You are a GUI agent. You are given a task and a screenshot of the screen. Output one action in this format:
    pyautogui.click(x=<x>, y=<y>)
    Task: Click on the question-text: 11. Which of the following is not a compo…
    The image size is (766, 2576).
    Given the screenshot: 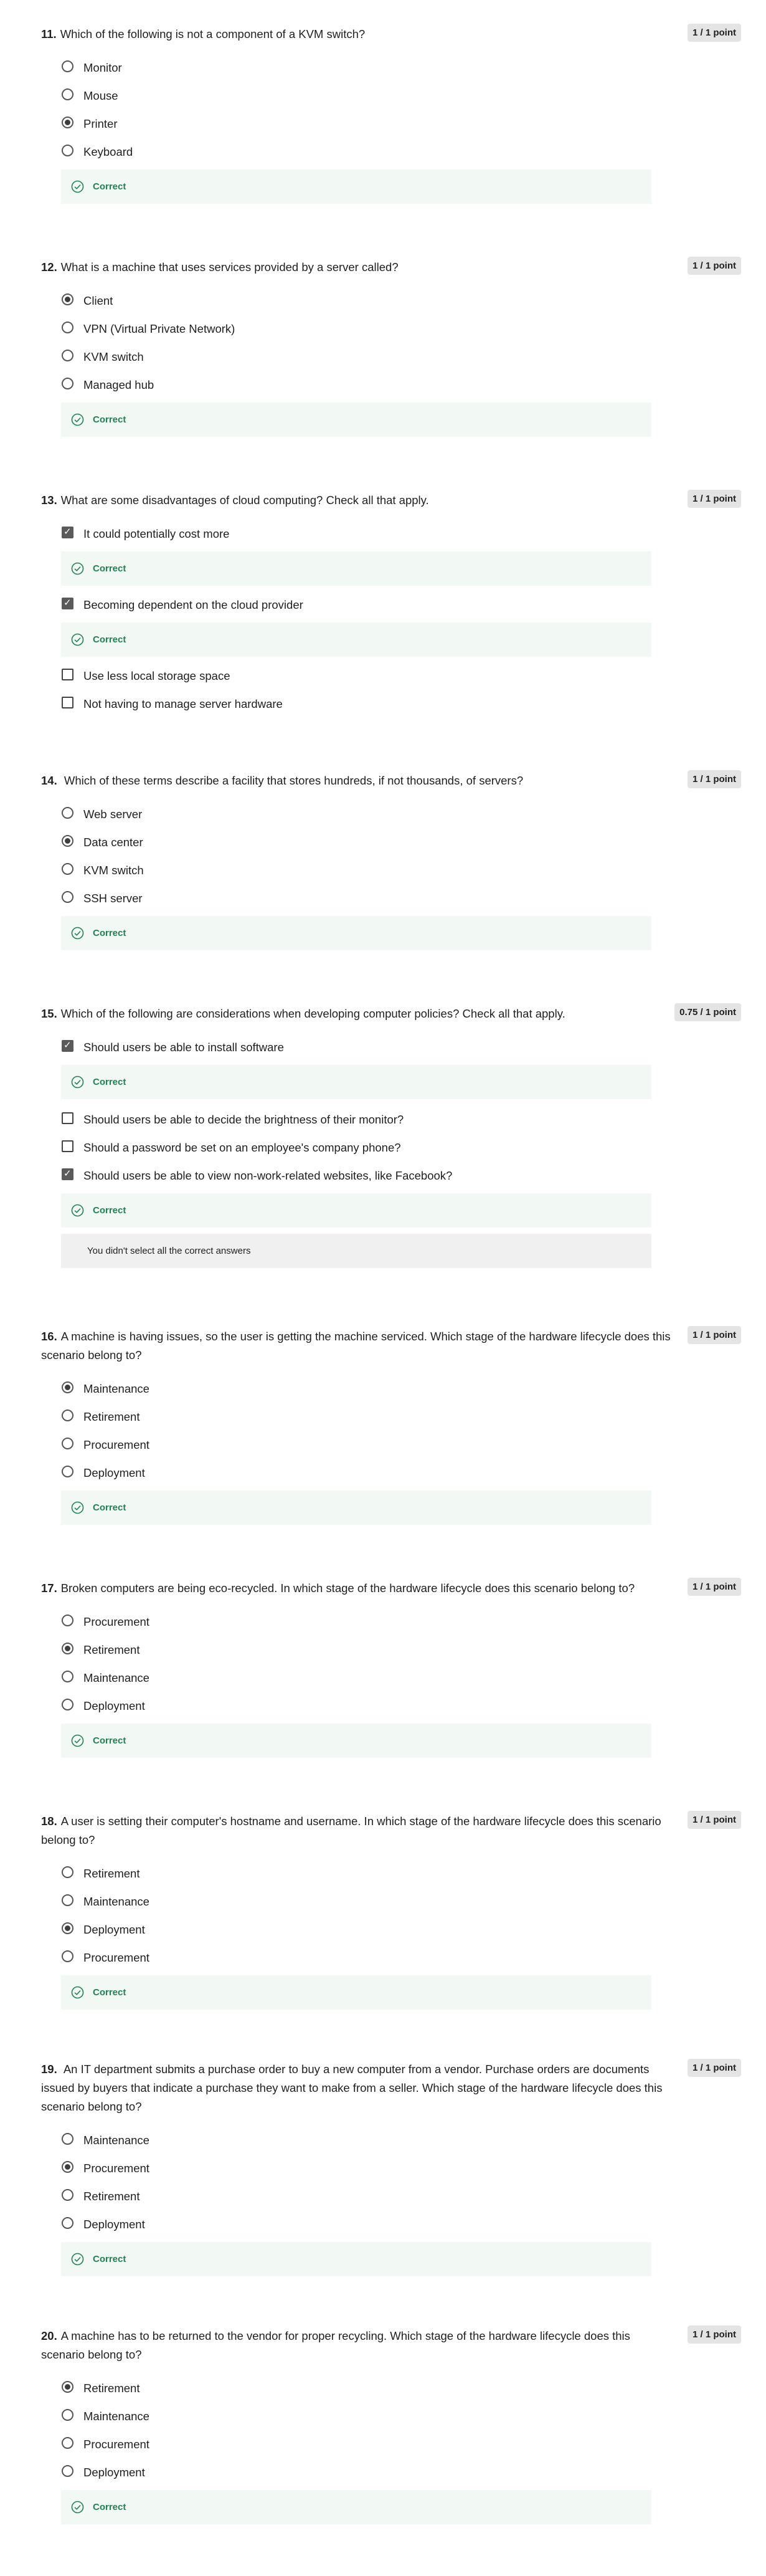 What is the action you would take?
    pyautogui.click(x=203, y=34)
    